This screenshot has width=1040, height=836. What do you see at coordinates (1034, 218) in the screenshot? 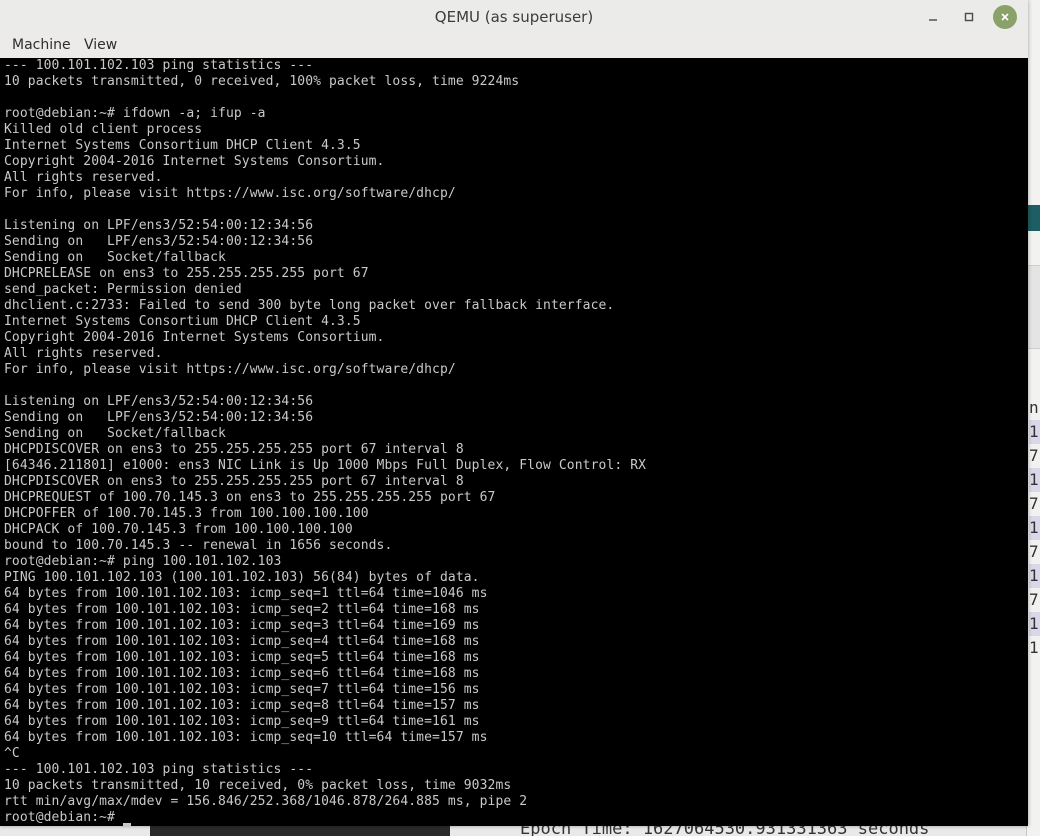
I see `background-window-header` at bounding box center [1034, 218].